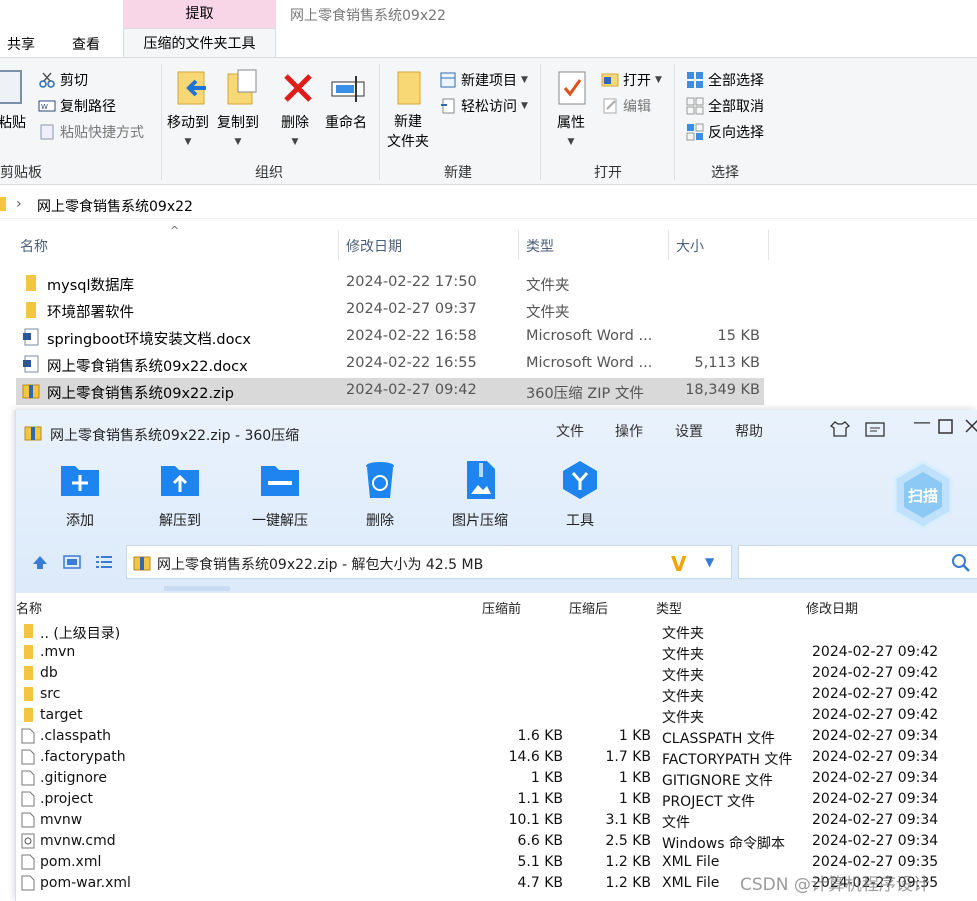 Image resolution: width=977 pixels, height=901 pixels. Describe the element at coordinates (408, 132) in the screenshot. I see `new-folder-button: 新建 文件夹` at that location.